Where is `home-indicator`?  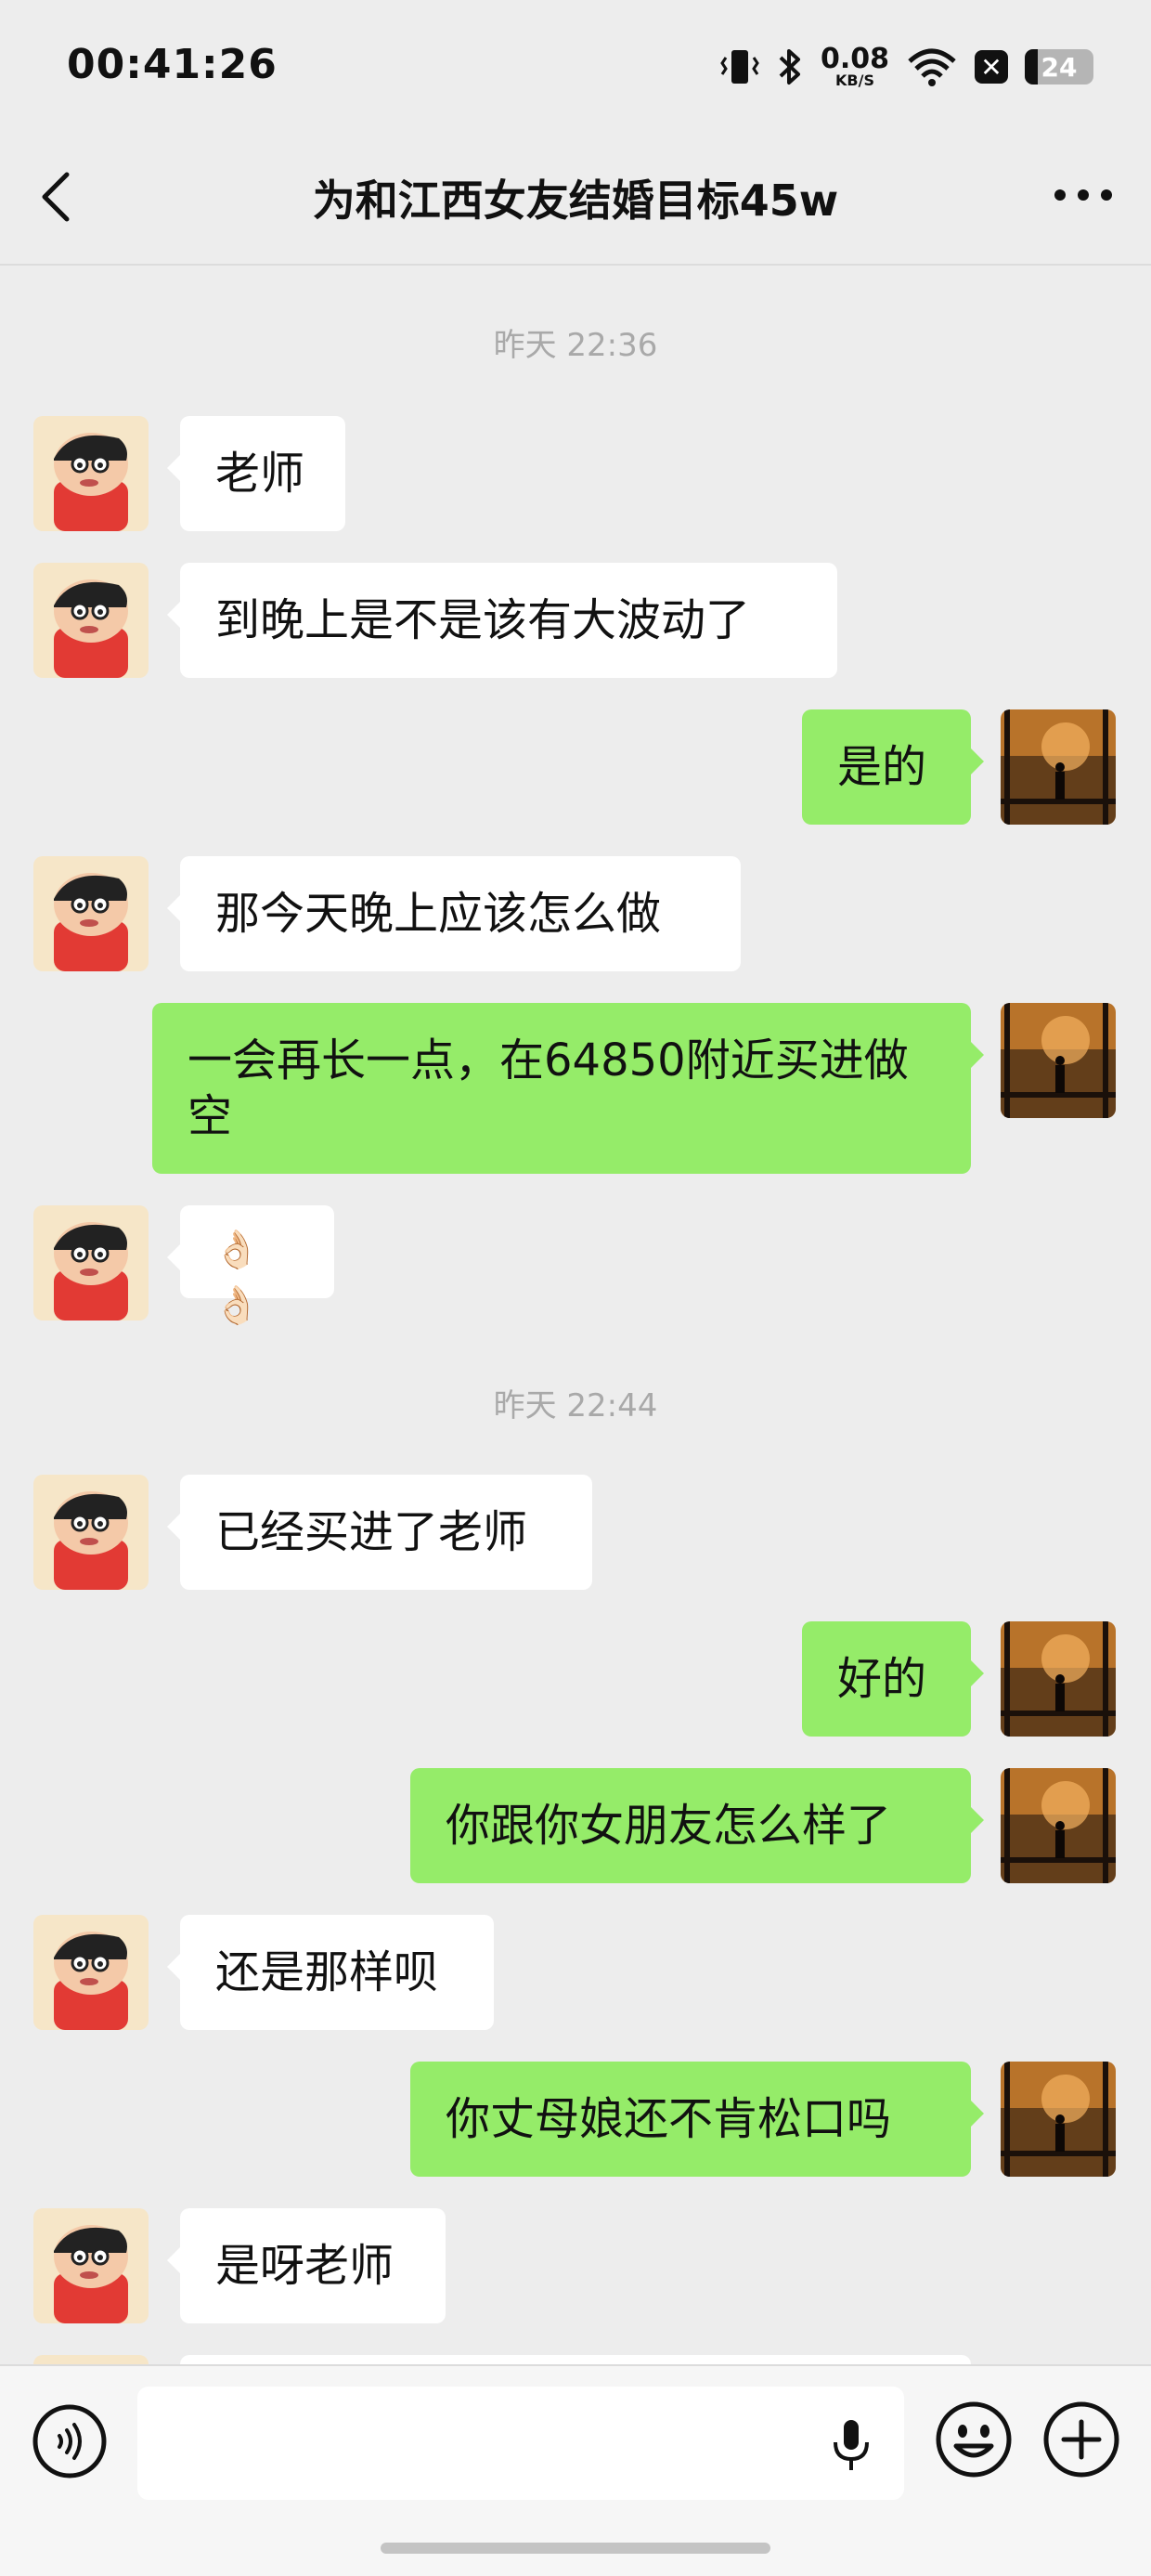 home-indicator is located at coordinates (575, 2548).